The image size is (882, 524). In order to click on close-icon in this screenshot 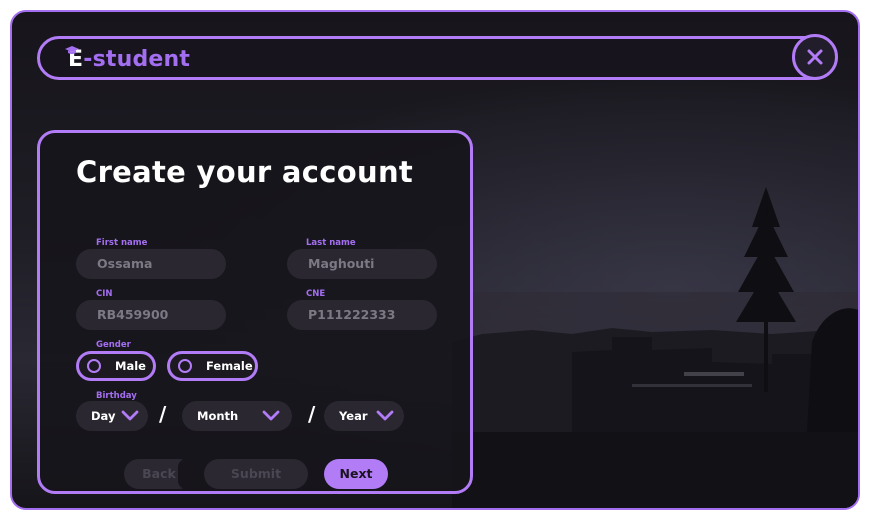, I will do `click(815, 57)`.